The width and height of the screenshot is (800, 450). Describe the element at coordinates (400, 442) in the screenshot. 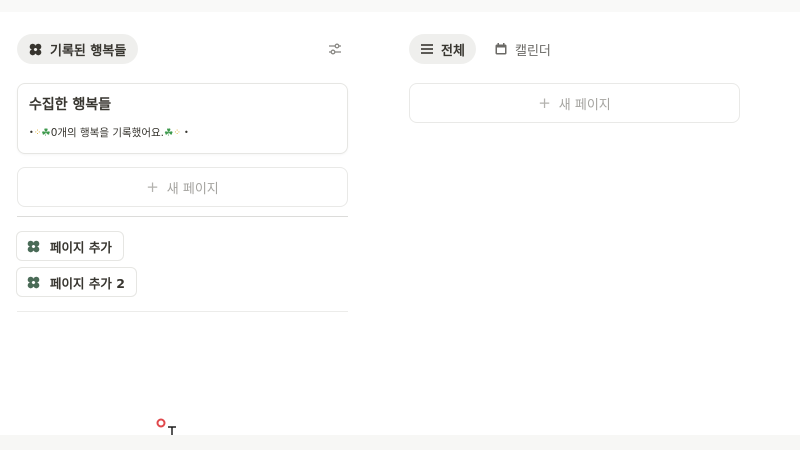

I see `bottom-strip` at that location.